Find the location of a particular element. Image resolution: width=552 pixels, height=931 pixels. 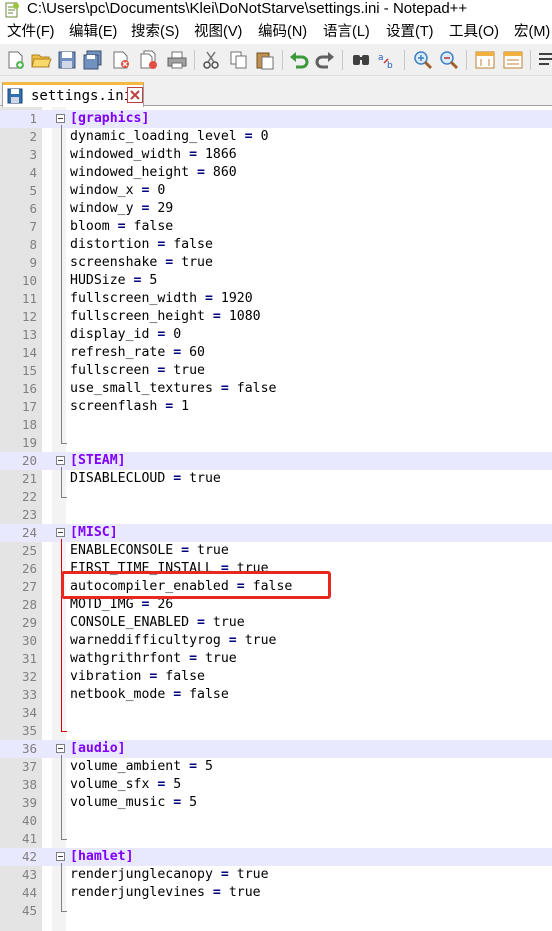

new-file-icon is located at coordinates (15, 60).